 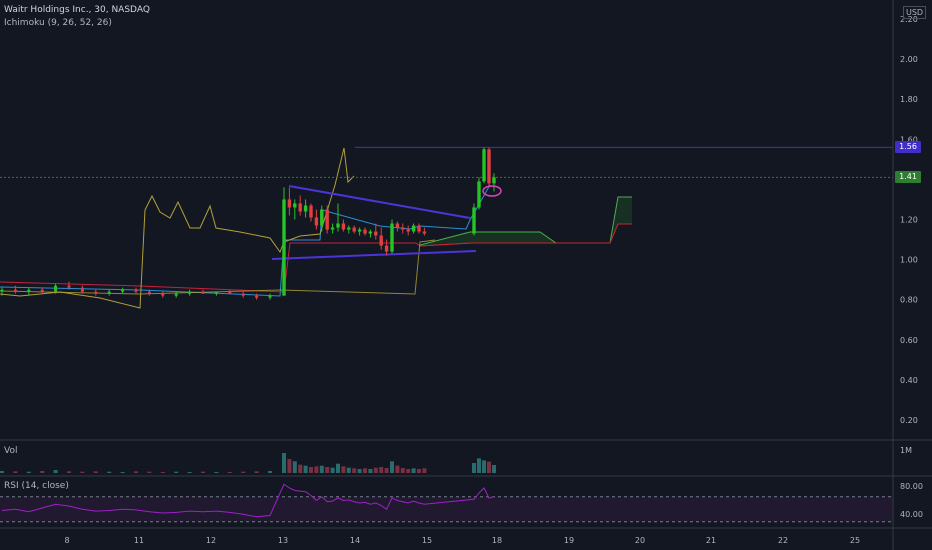 I want to click on x-tick-label: 11, so click(x=139, y=540).